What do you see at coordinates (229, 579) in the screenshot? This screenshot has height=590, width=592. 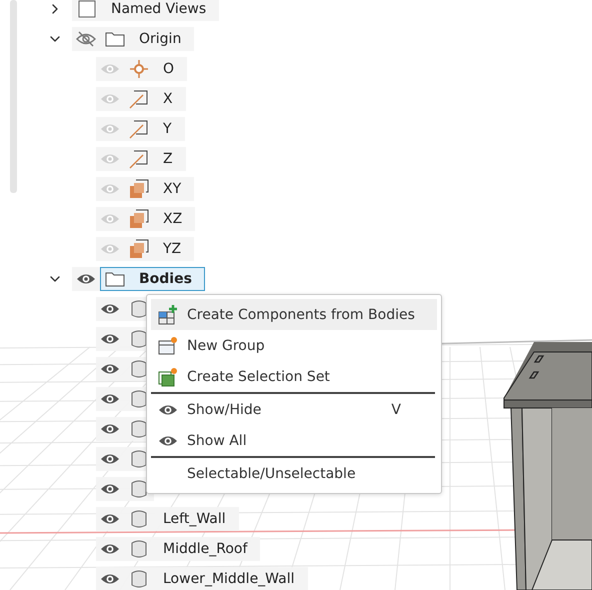 I see `tree-item-label: Lower_Middle_Wall` at bounding box center [229, 579].